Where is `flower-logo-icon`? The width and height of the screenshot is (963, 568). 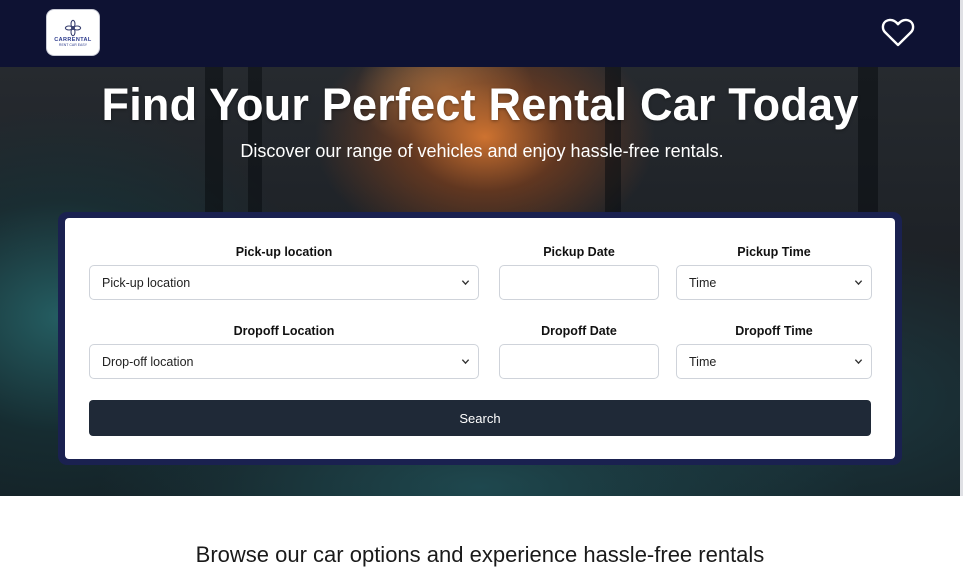
flower-logo-icon is located at coordinates (73, 27).